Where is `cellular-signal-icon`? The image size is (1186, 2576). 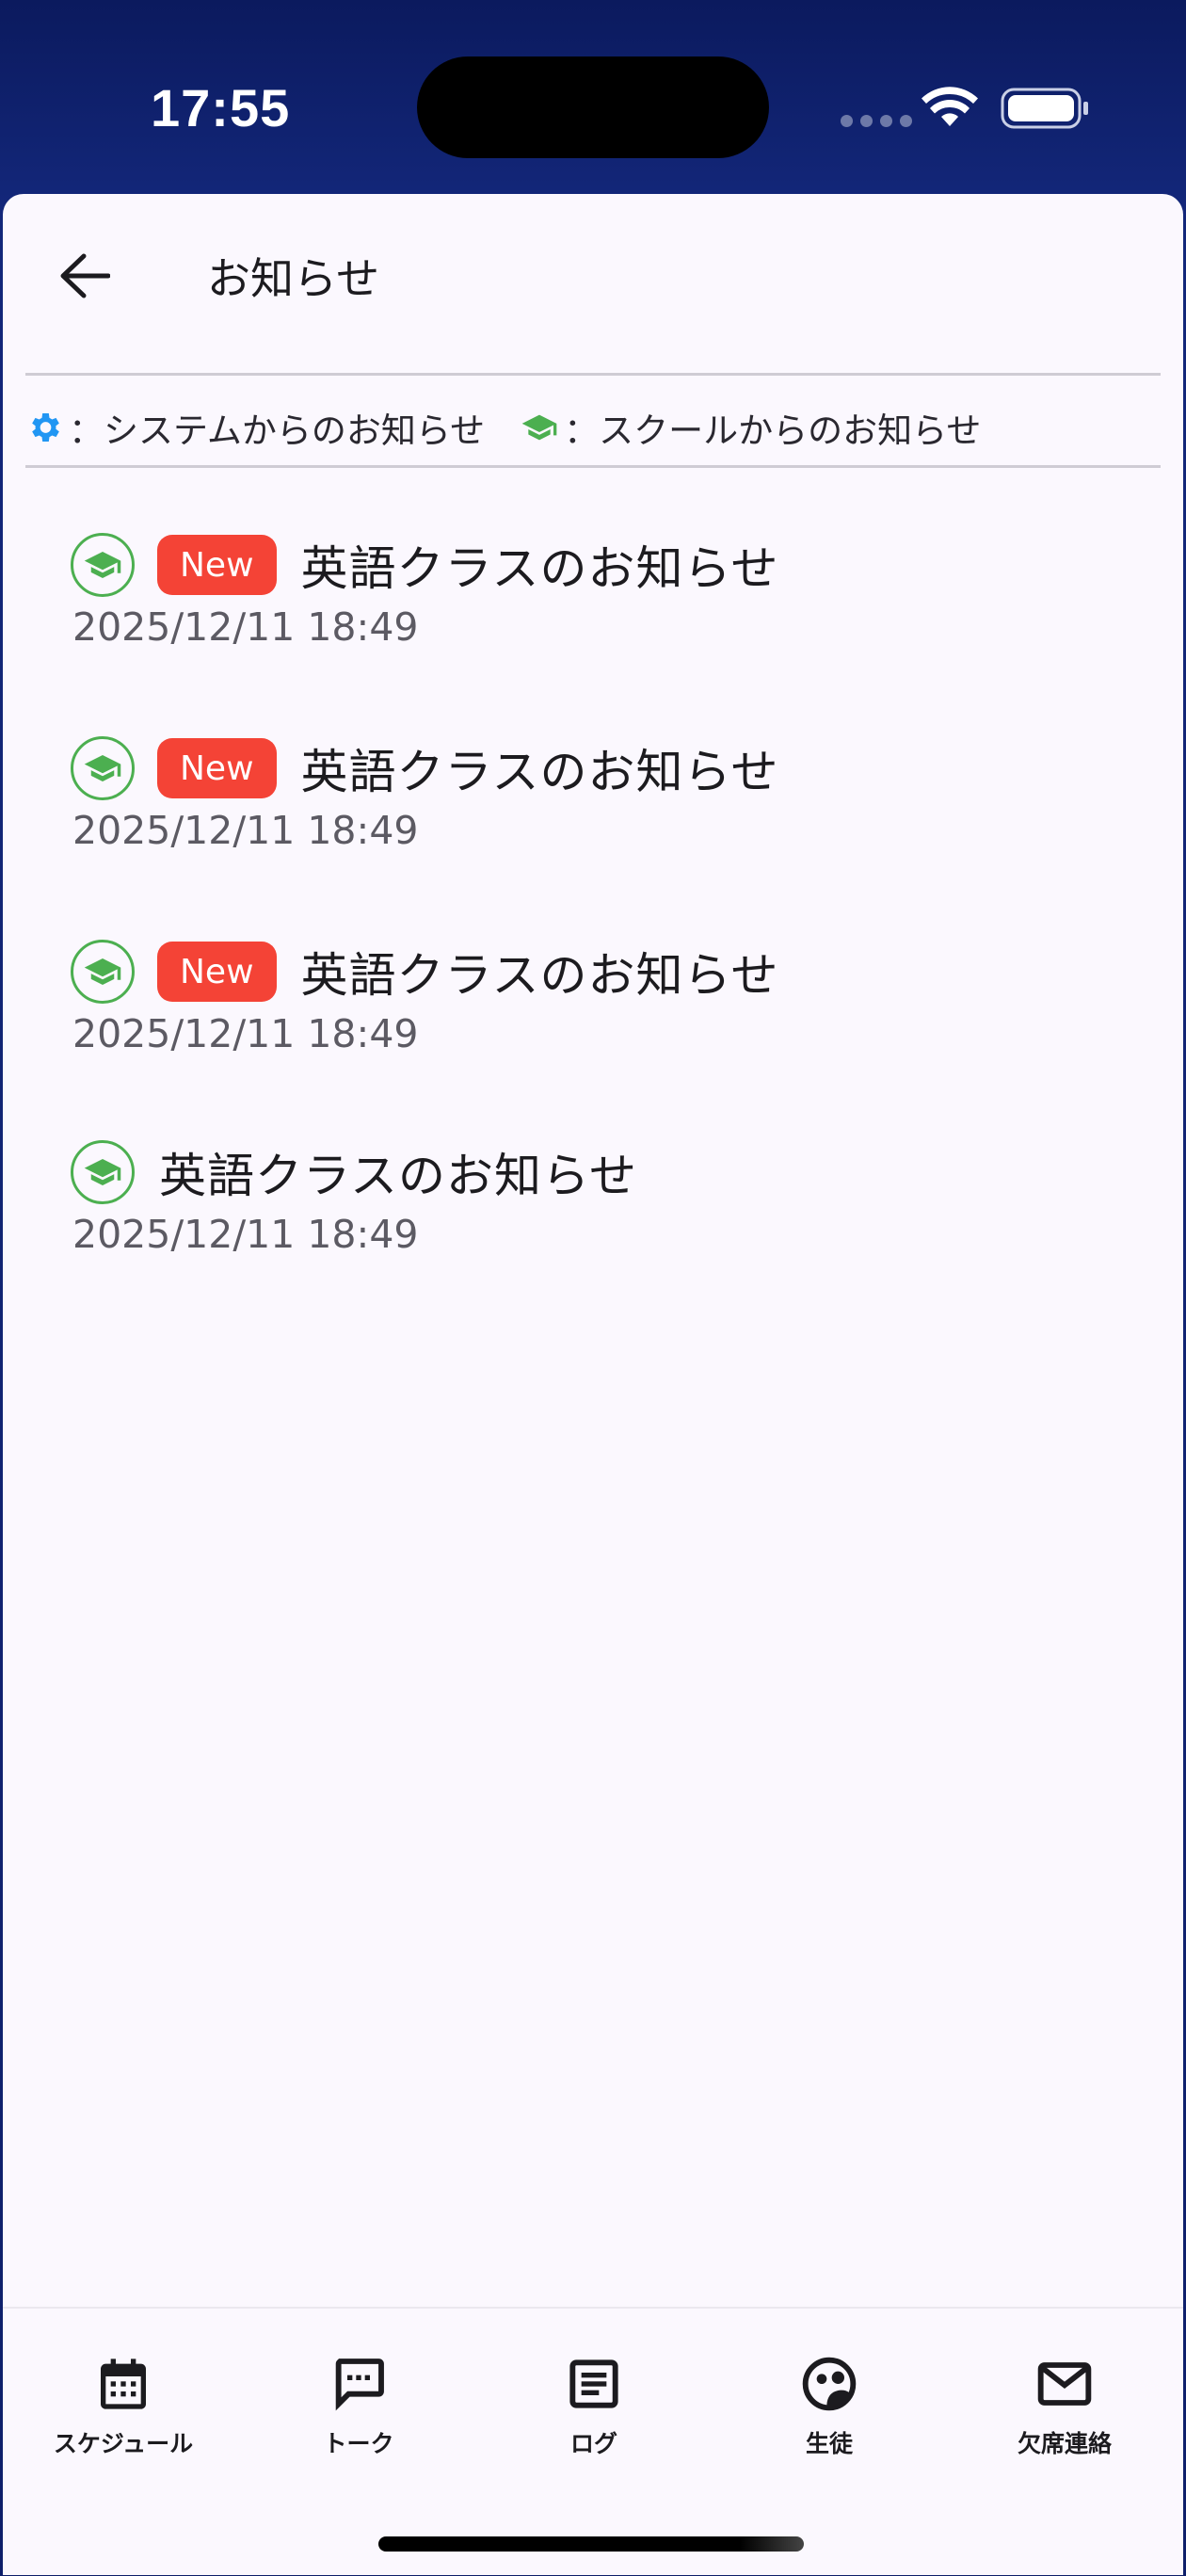 cellular-signal-icon is located at coordinates (876, 121).